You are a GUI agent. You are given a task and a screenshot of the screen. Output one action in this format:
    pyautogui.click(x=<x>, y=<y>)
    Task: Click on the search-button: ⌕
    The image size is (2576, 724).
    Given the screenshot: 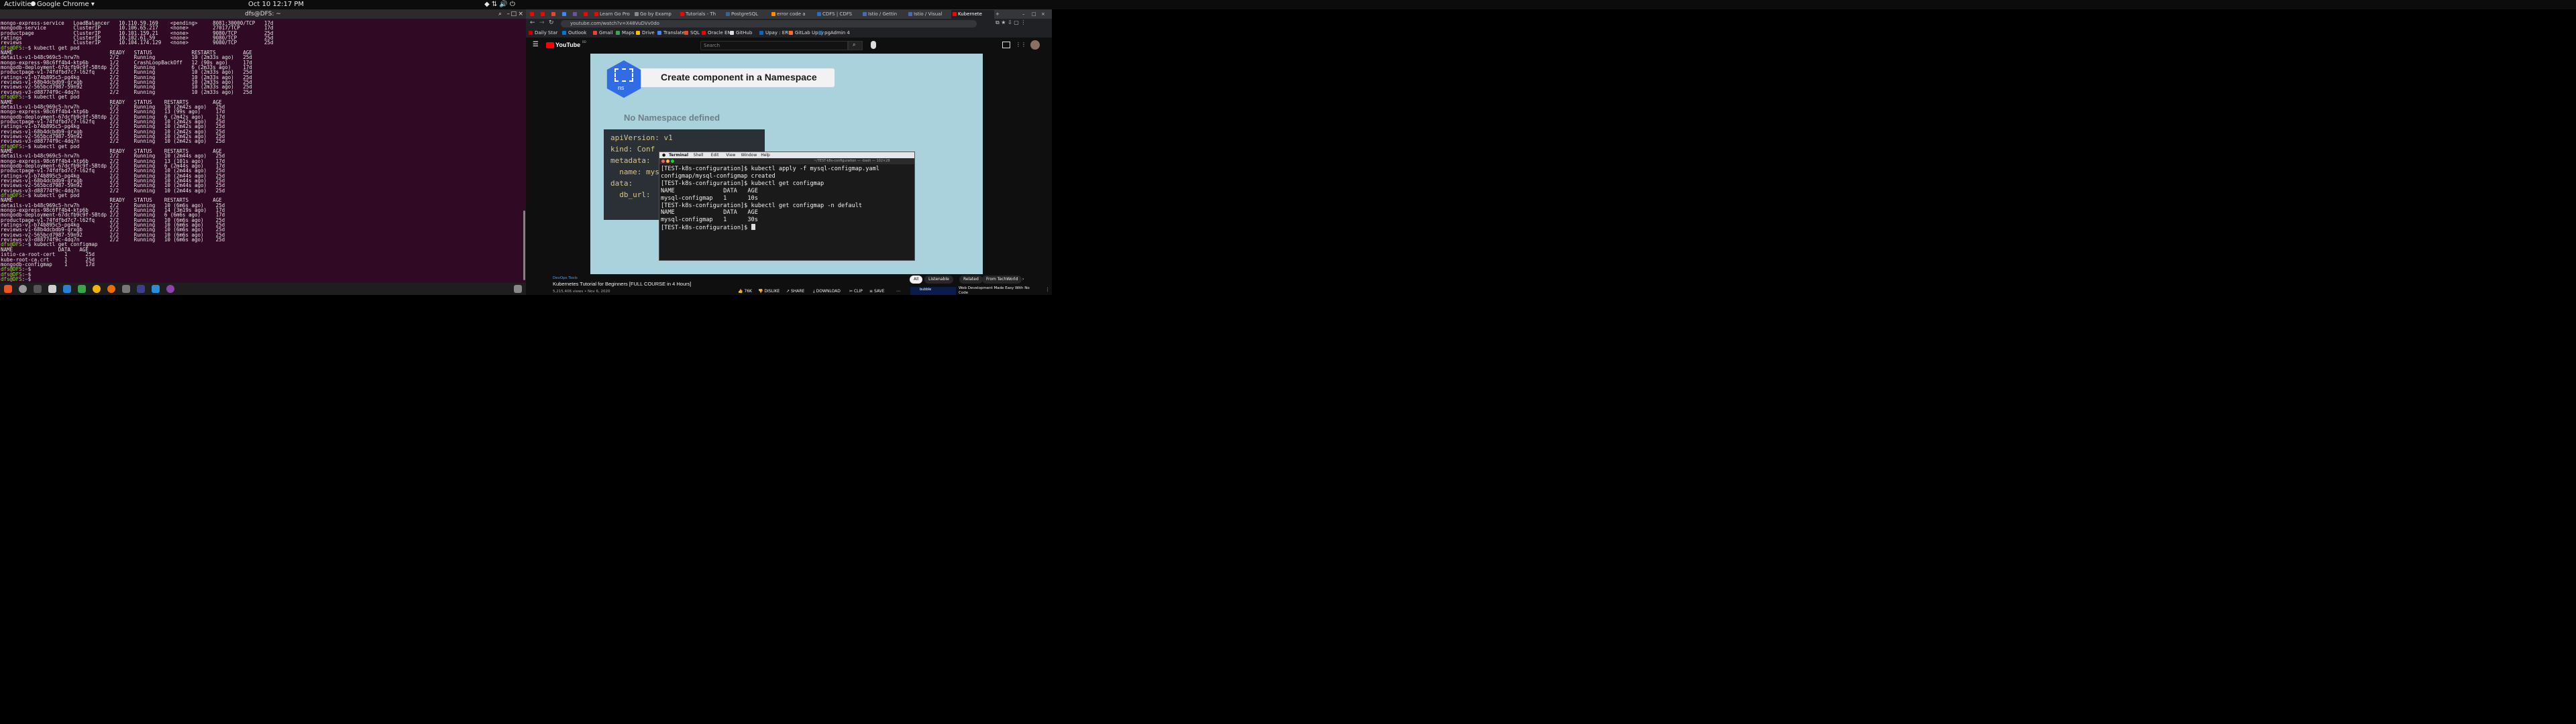 What is the action you would take?
    pyautogui.click(x=855, y=45)
    